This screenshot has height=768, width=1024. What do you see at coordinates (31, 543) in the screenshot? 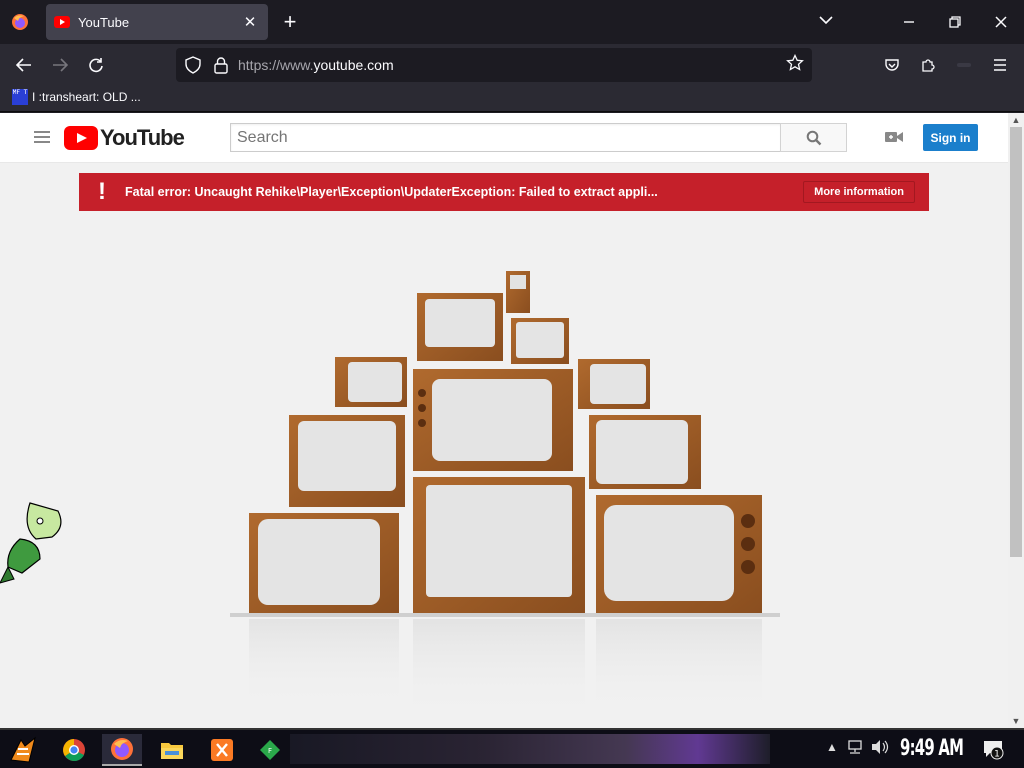
I see `desktop-character-sprite` at bounding box center [31, 543].